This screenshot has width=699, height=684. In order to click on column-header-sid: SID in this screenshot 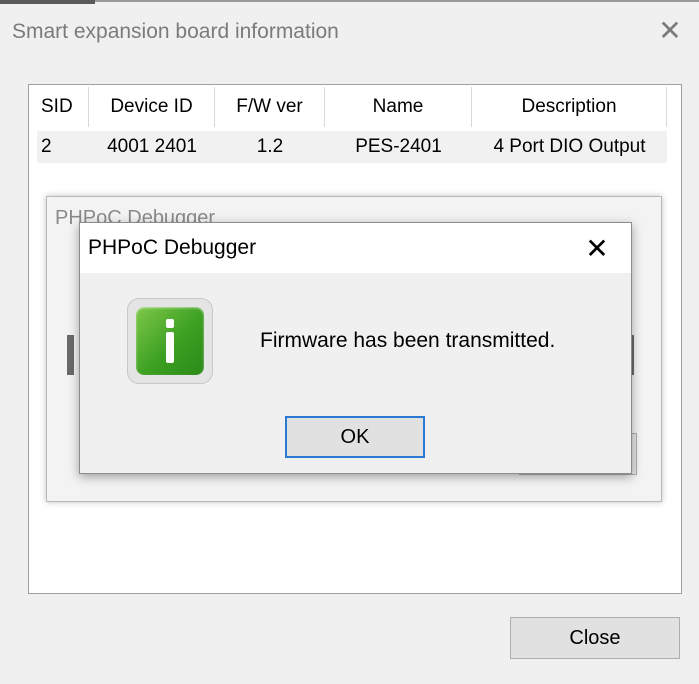, I will do `click(63, 107)`.